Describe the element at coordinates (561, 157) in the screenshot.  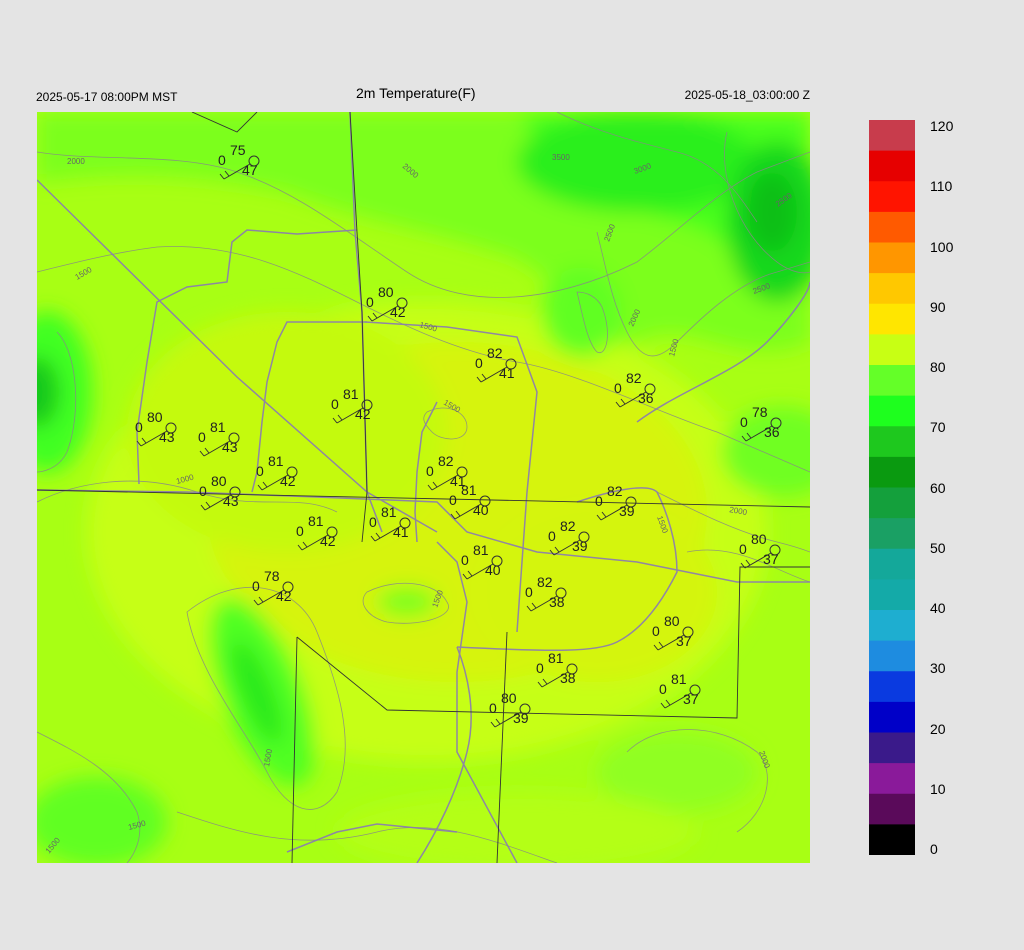
I see `contour-label: 3500` at that location.